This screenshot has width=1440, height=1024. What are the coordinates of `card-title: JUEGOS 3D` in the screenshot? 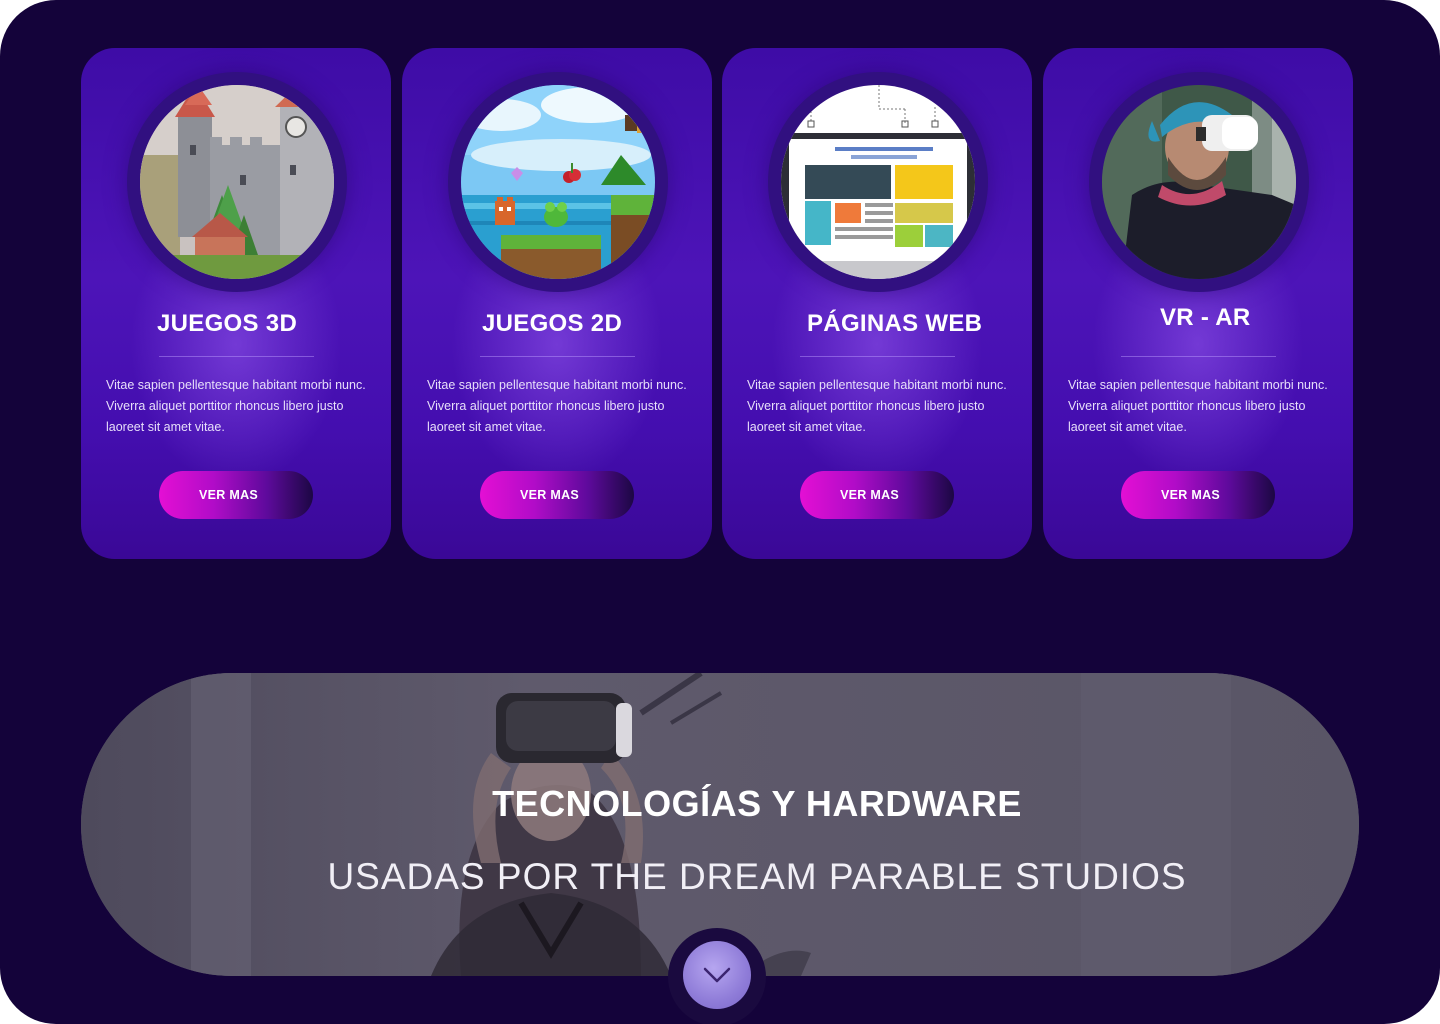 It's located at (227, 323).